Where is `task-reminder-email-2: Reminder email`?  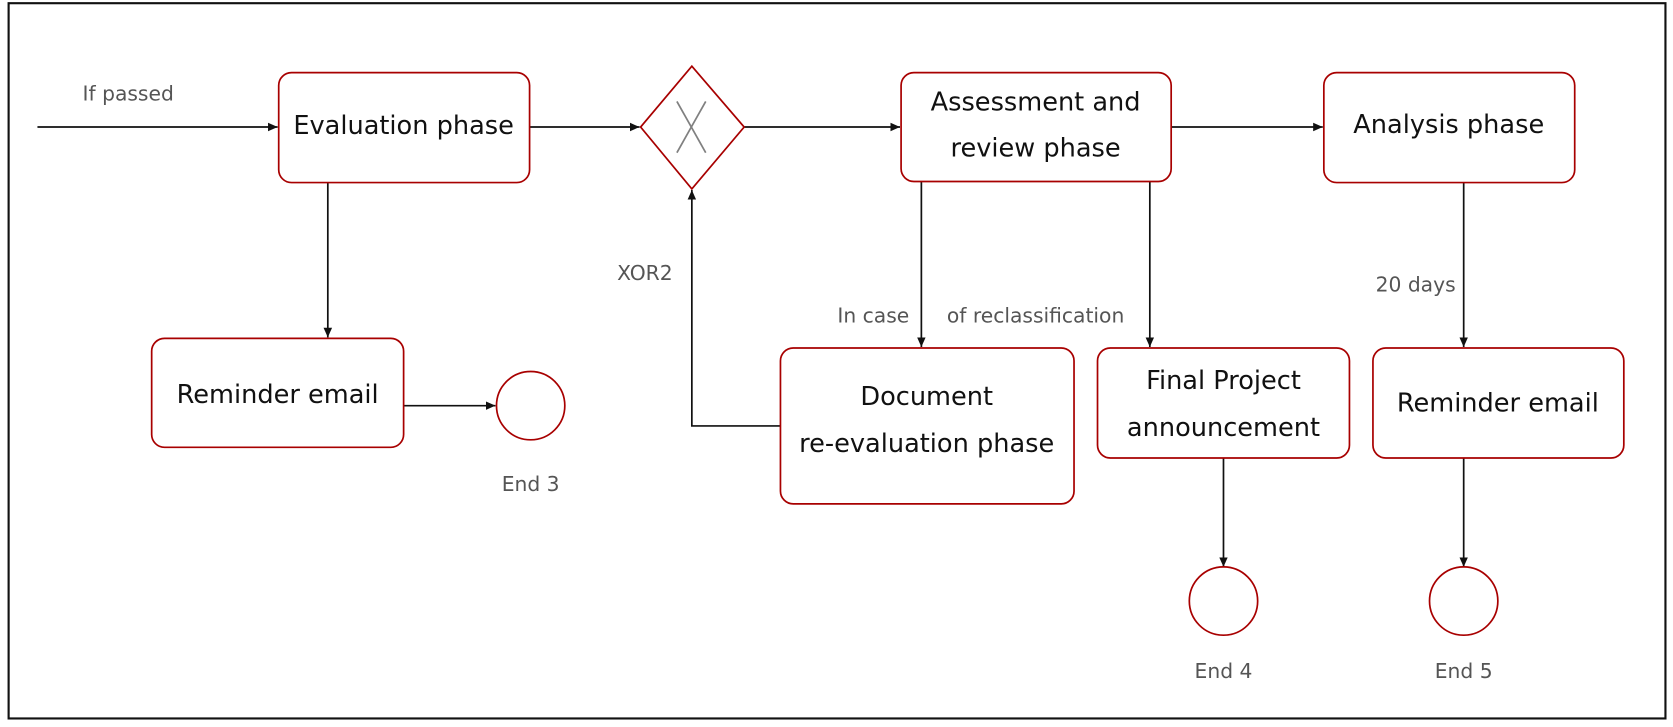
task-reminder-email-2: Reminder email is located at coordinates (1498, 403).